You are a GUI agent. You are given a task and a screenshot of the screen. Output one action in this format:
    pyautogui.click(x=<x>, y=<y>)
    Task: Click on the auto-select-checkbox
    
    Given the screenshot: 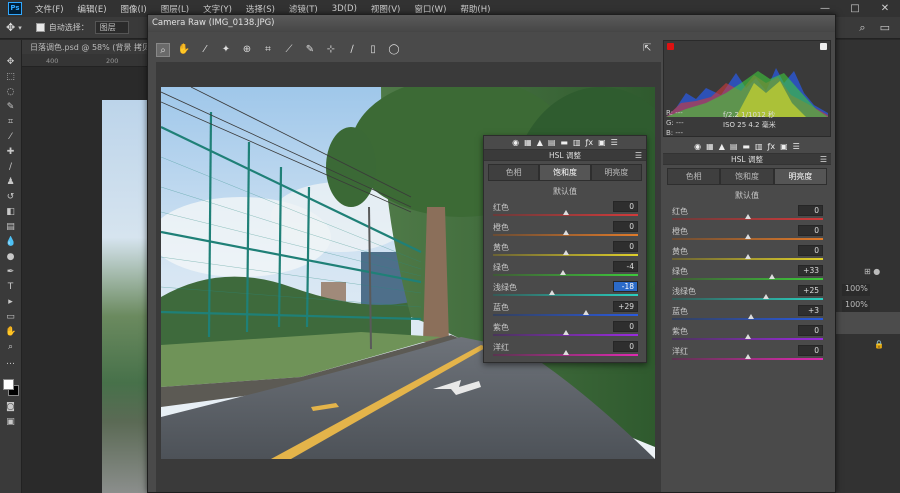 What is the action you would take?
    pyautogui.click(x=40, y=27)
    